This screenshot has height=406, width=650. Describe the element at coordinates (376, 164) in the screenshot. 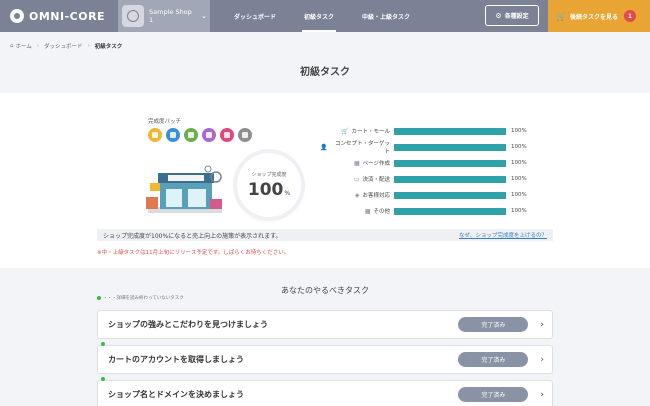

I see `progress-label-text: ページ作成` at that location.